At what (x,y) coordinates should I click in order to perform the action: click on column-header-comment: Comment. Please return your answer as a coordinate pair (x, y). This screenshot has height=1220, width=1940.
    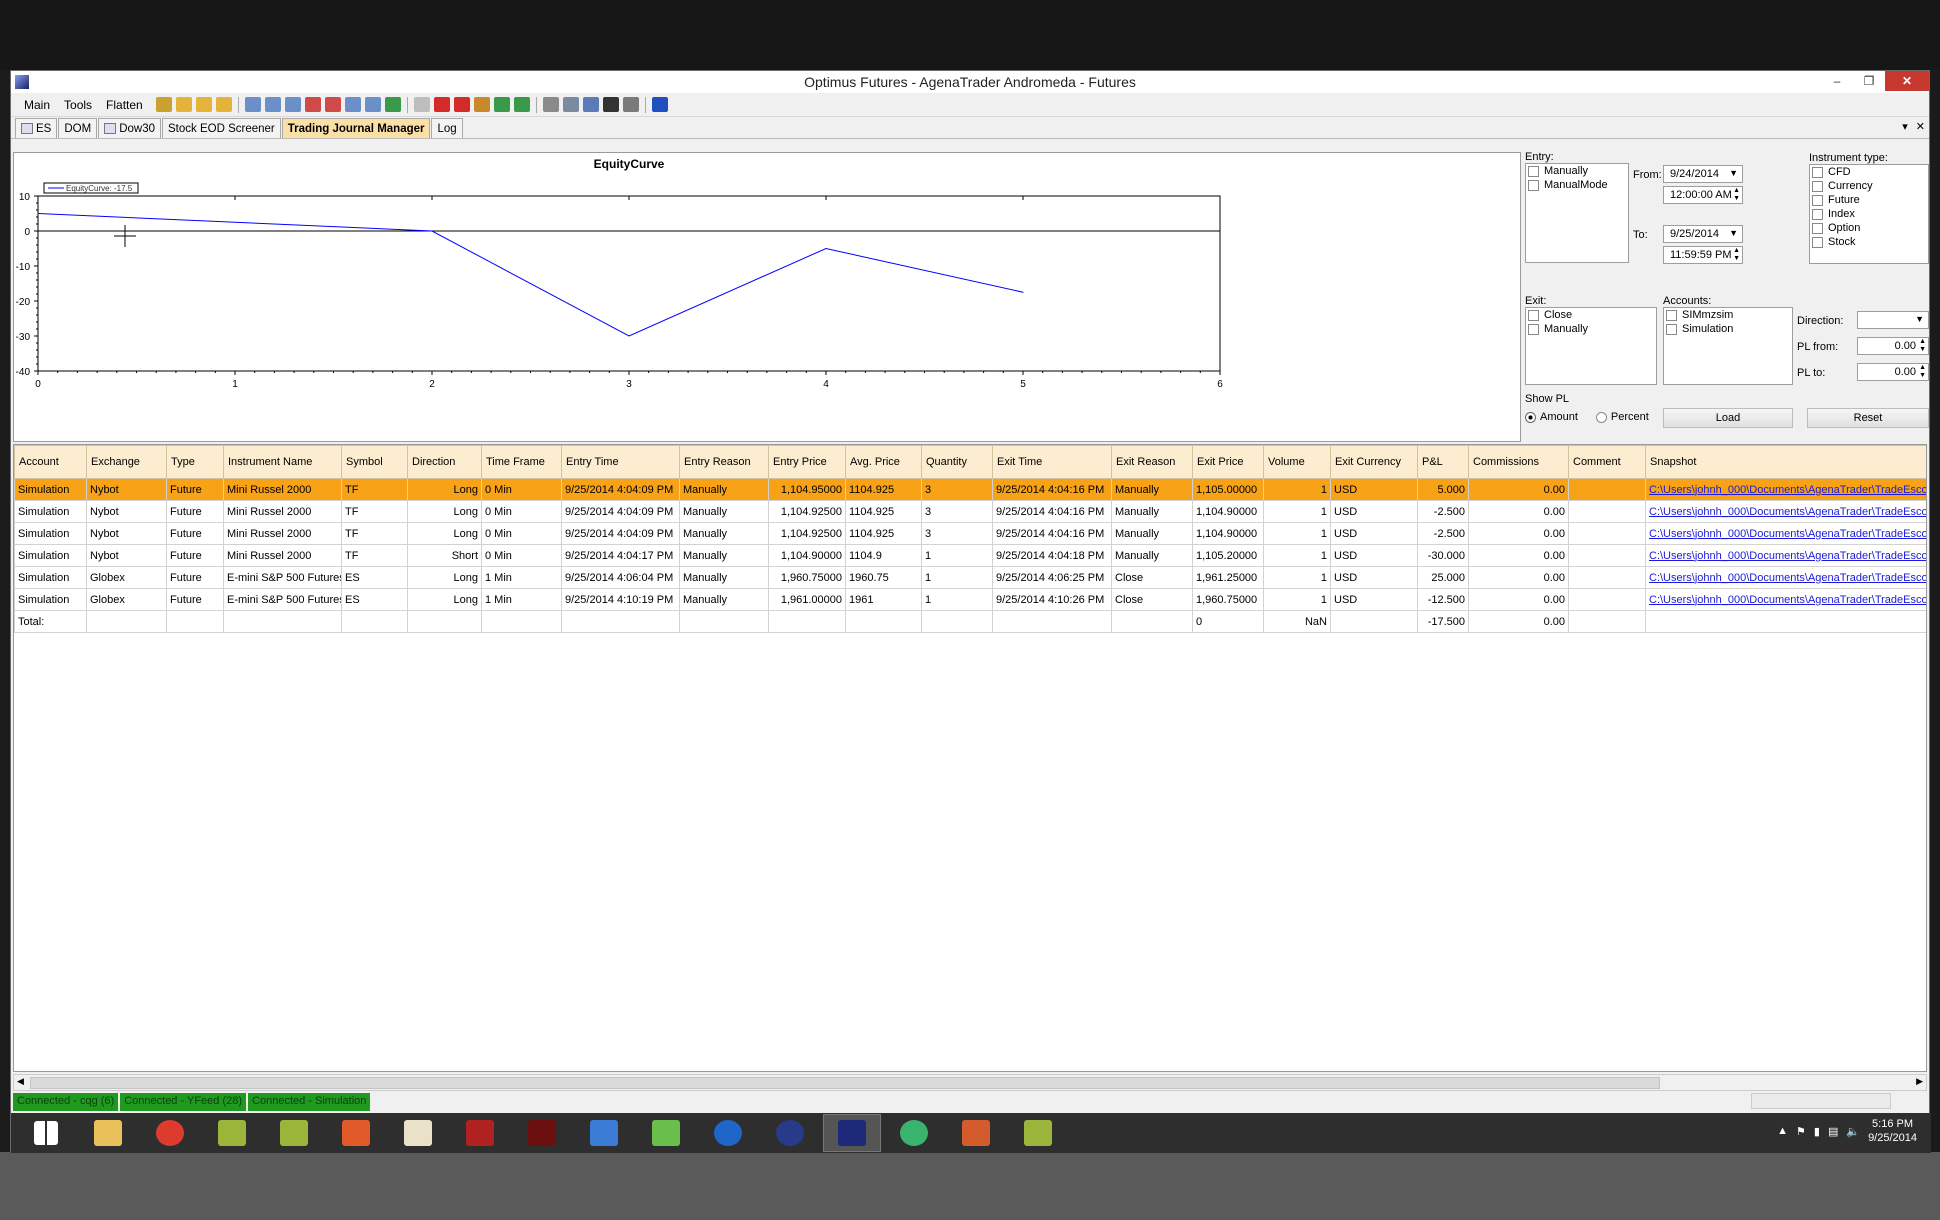
    Looking at the image, I should click on (1607, 462).